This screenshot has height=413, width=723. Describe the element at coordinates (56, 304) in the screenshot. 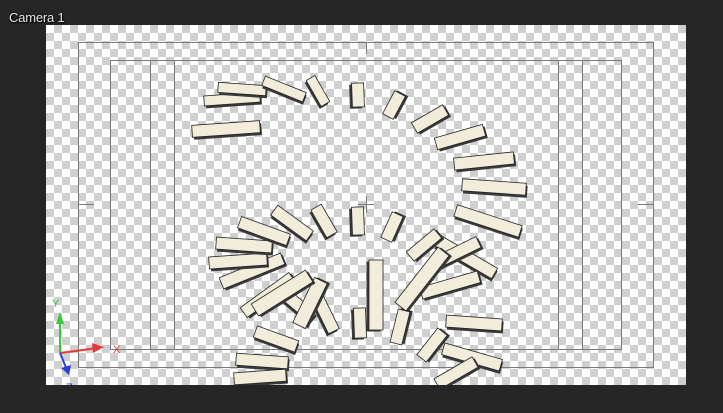

I see `y-axis-label: Y` at that location.